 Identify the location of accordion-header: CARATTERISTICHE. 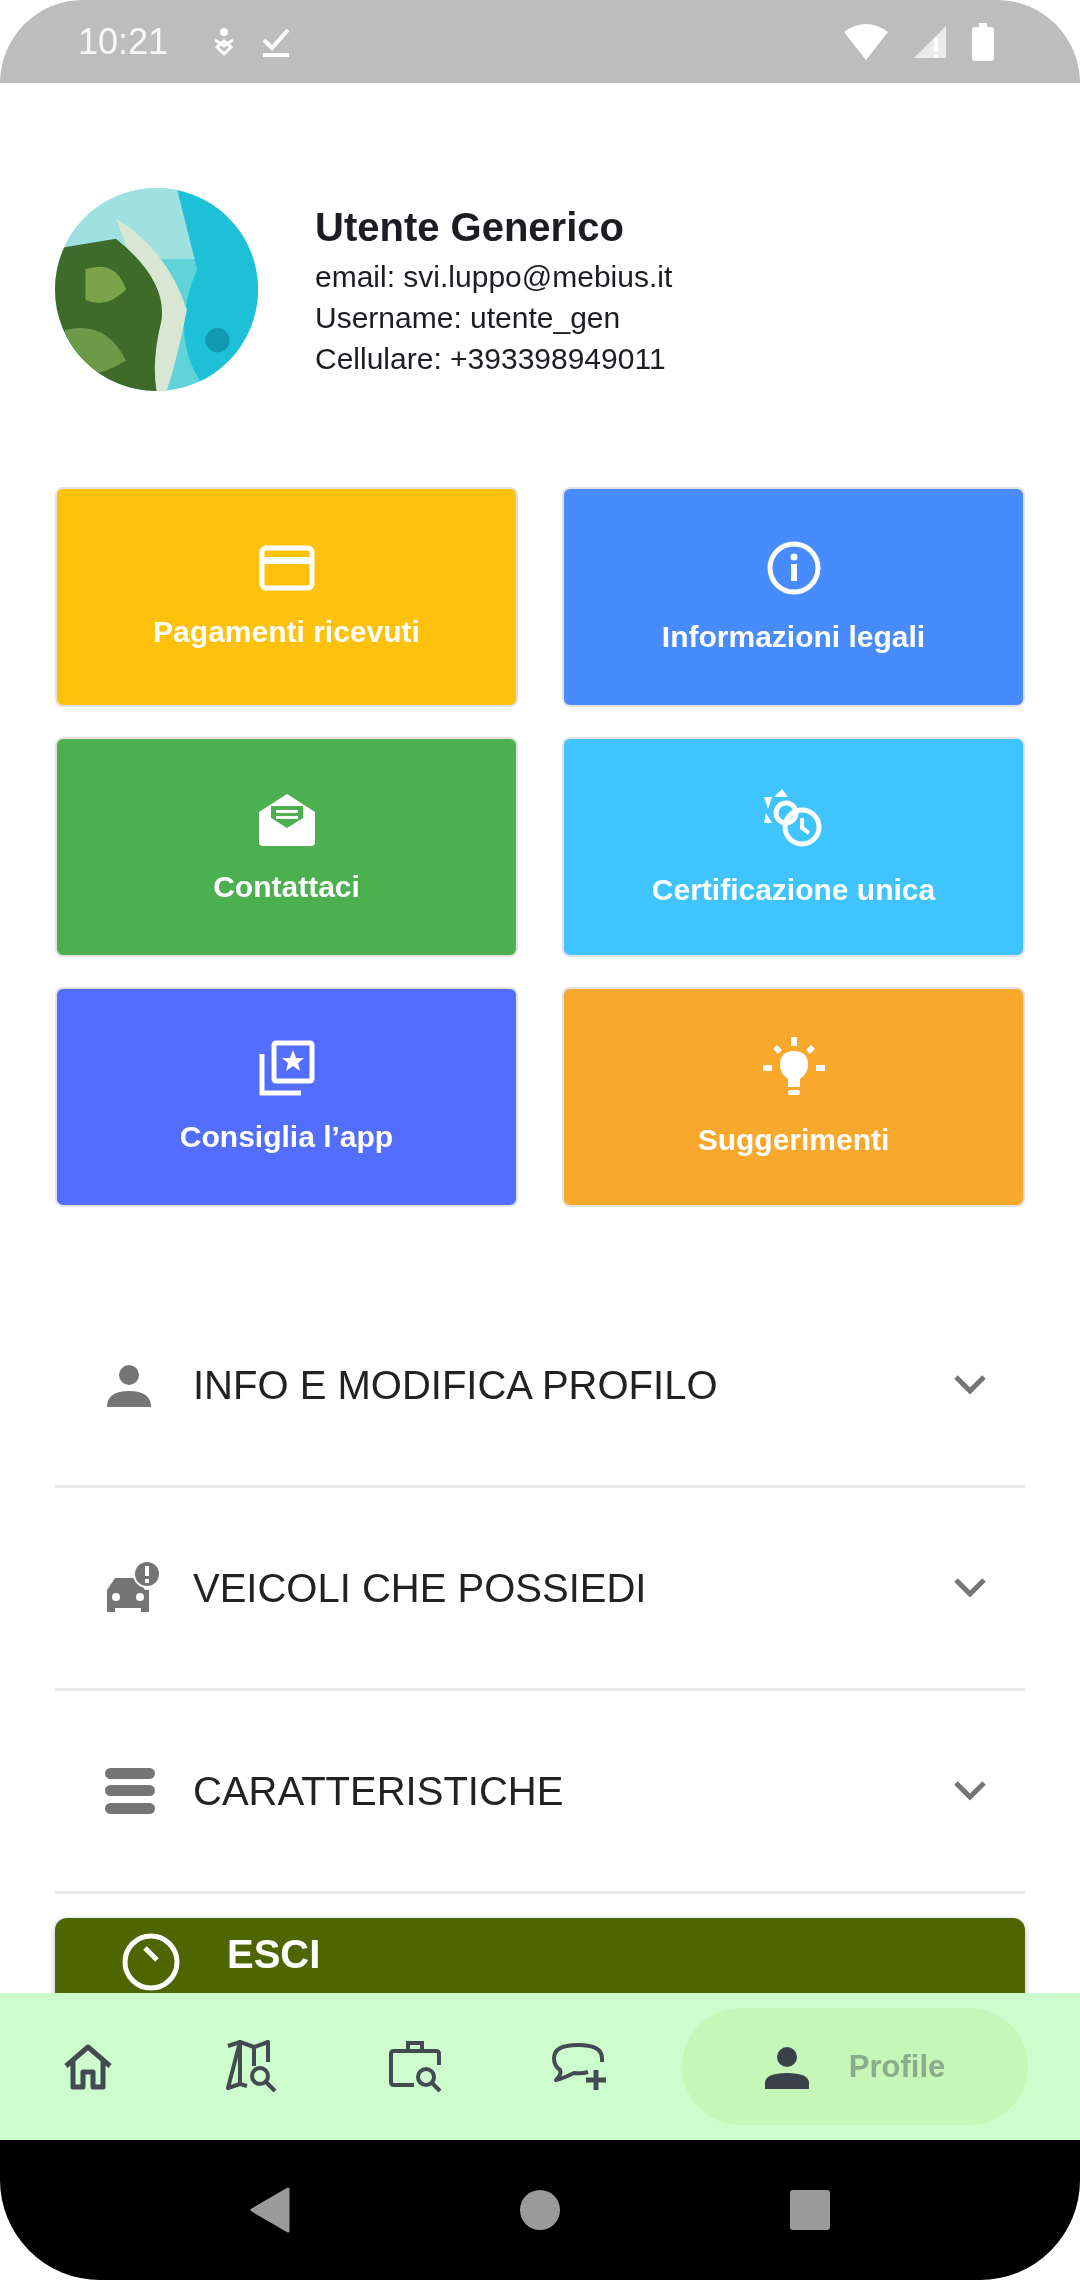
(540, 1792).